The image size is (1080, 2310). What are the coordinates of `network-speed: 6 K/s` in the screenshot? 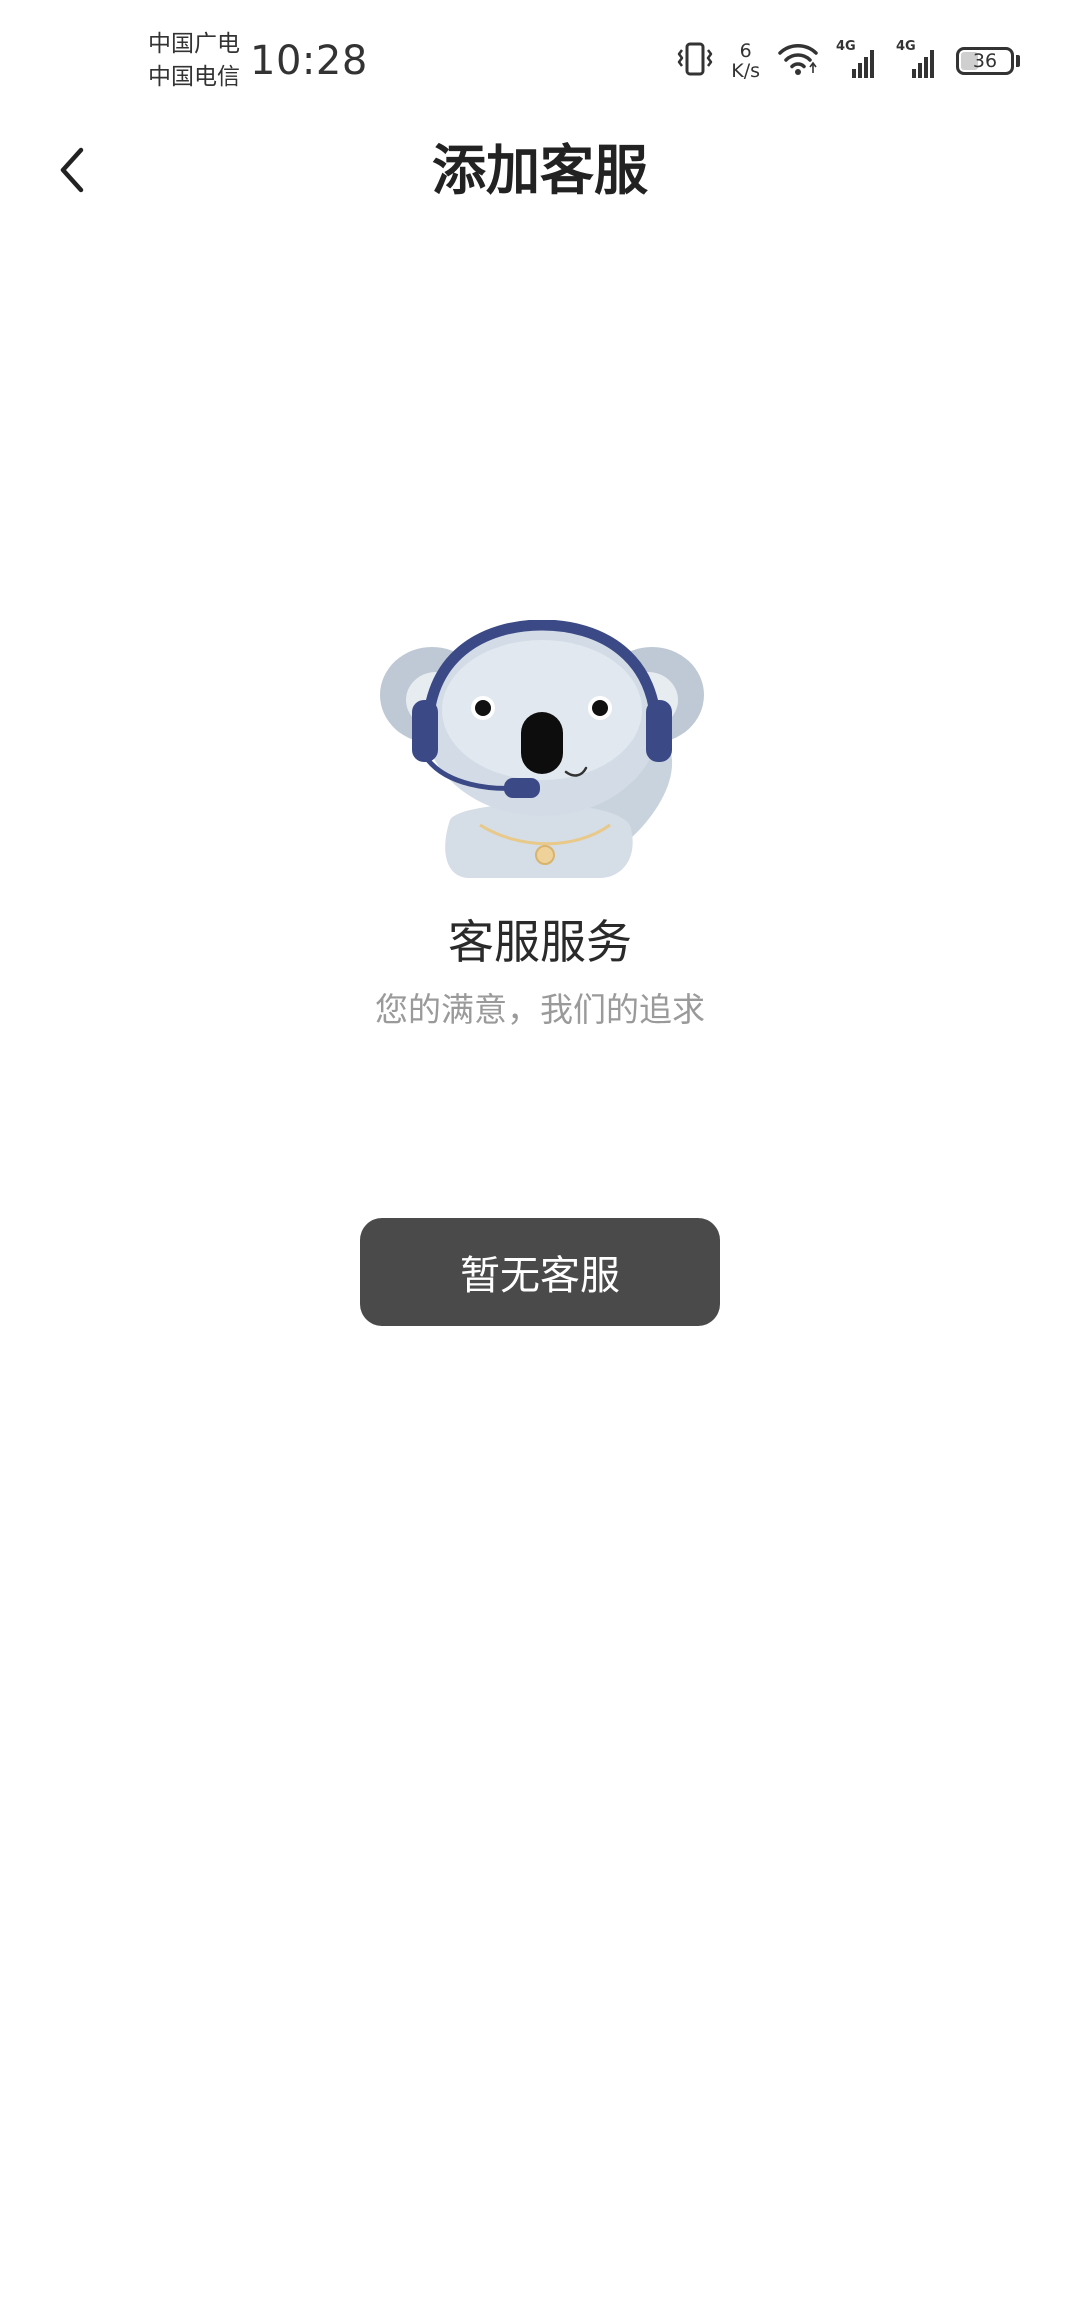 It's located at (745, 61).